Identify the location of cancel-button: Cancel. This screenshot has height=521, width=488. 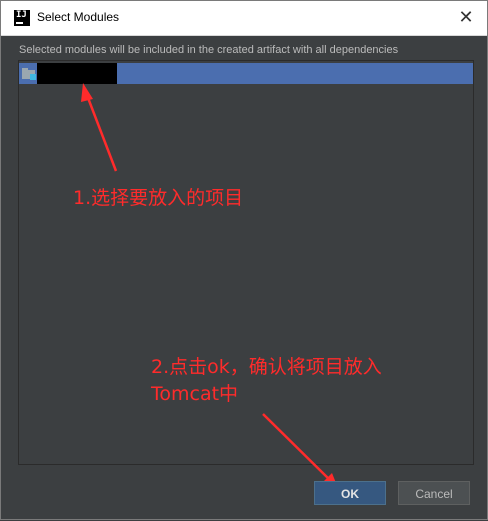
(434, 493).